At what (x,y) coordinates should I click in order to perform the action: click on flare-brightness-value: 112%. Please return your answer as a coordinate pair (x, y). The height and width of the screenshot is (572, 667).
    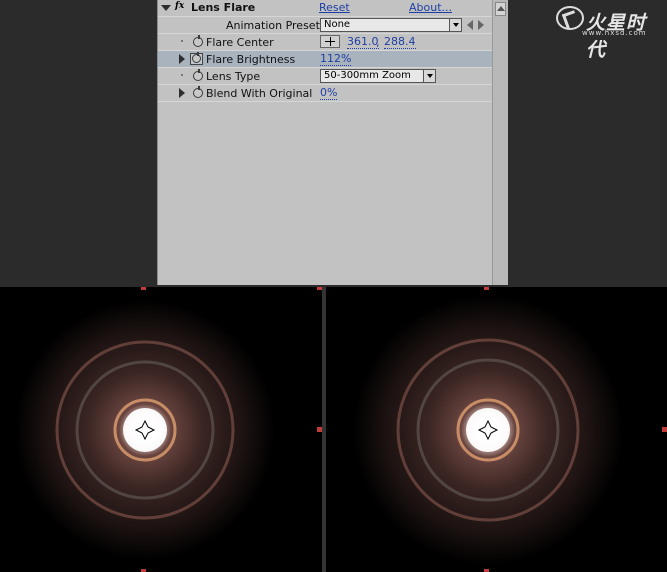
    Looking at the image, I should click on (336, 59).